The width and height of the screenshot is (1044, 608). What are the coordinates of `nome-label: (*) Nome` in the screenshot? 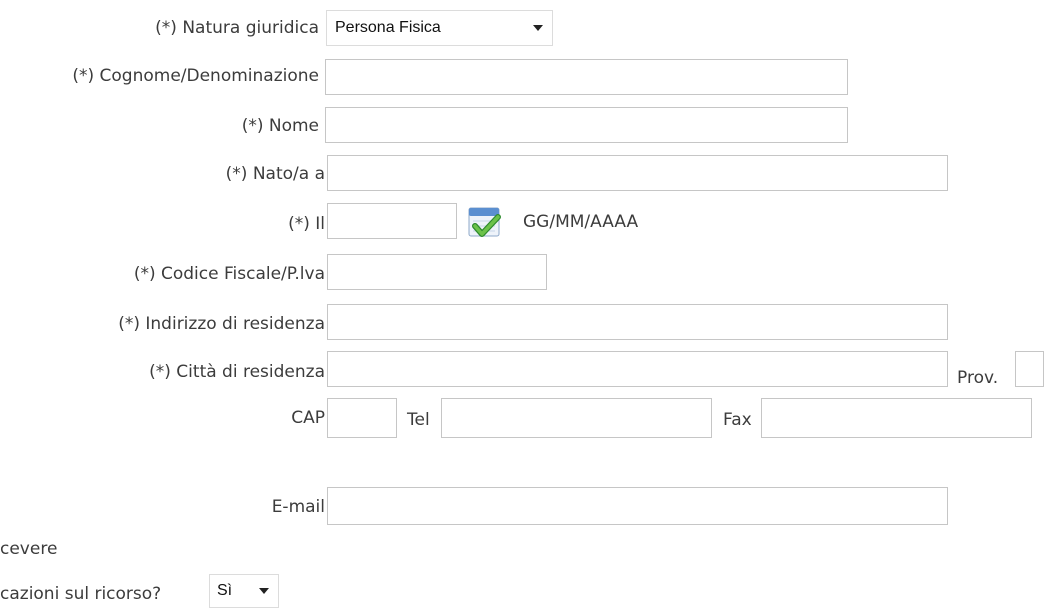 It's located at (280, 126).